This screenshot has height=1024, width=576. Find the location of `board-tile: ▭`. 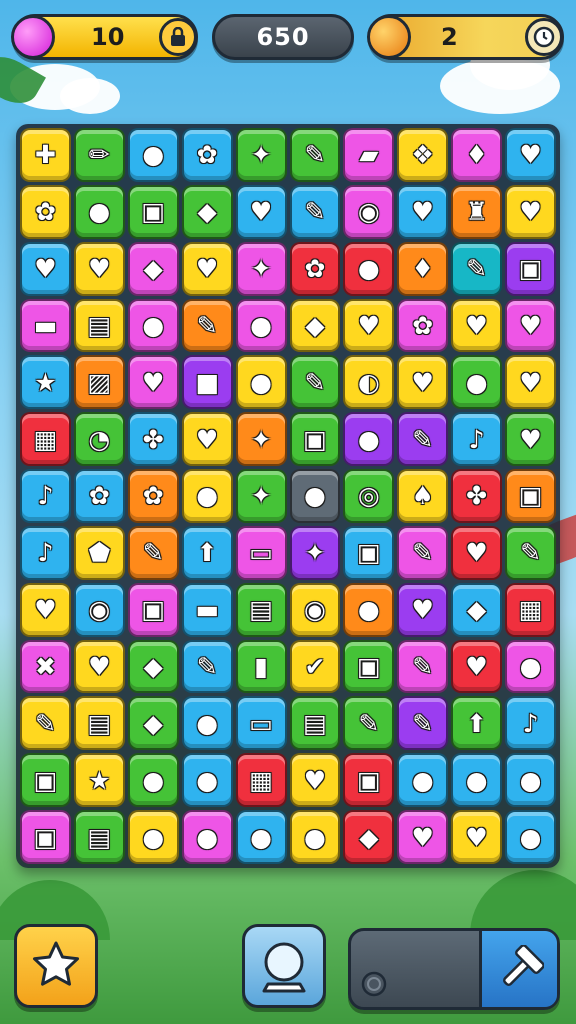

board-tile: ▭ is located at coordinates (261, 723).